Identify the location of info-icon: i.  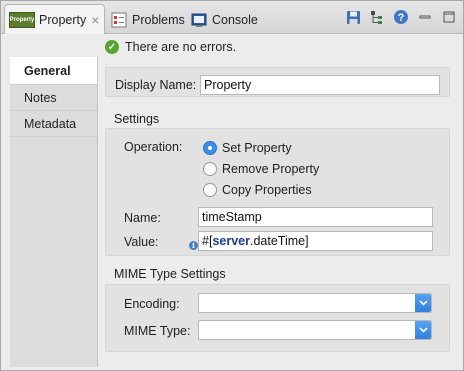
(193, 245).